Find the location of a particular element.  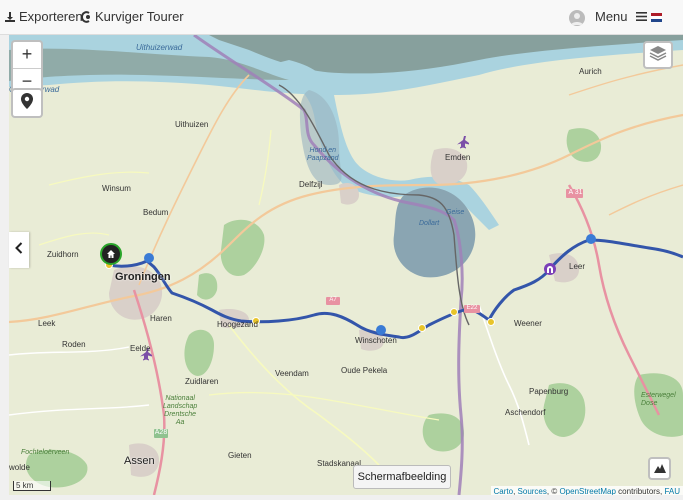

label-zuidhorn: Zuidhorn is located at coordinates (63, 254).